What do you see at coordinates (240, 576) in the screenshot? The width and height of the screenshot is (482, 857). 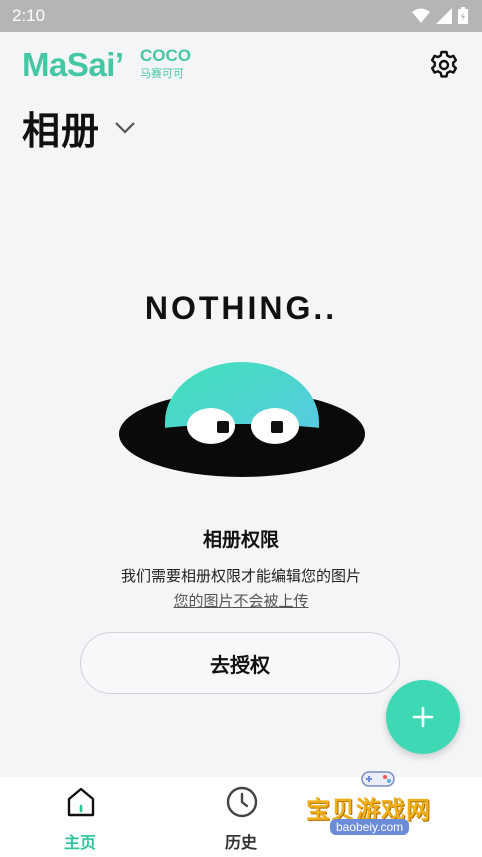 I see `permission-description: 我们需要相册权限才能编辑您的图片` at bounding box center [240, 576].